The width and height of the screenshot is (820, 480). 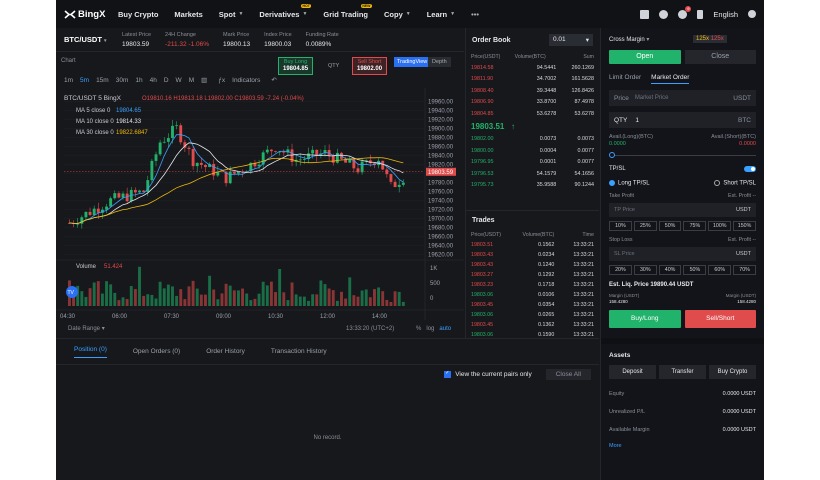 What do you see at coordinates (122, 80) in the screenshot?
I see `timeframe-30m: 30m` at bounding box center [122, 80].